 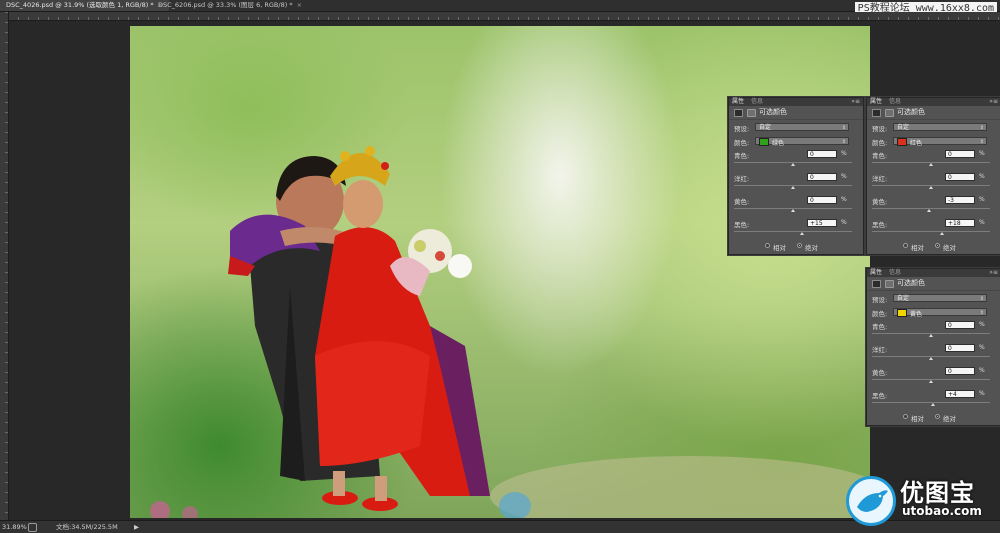 I want to click on sliders: 青色: 0% 洋红: 0% 黄色: 0% 黑色: +15%, so click(x=796, y=194).